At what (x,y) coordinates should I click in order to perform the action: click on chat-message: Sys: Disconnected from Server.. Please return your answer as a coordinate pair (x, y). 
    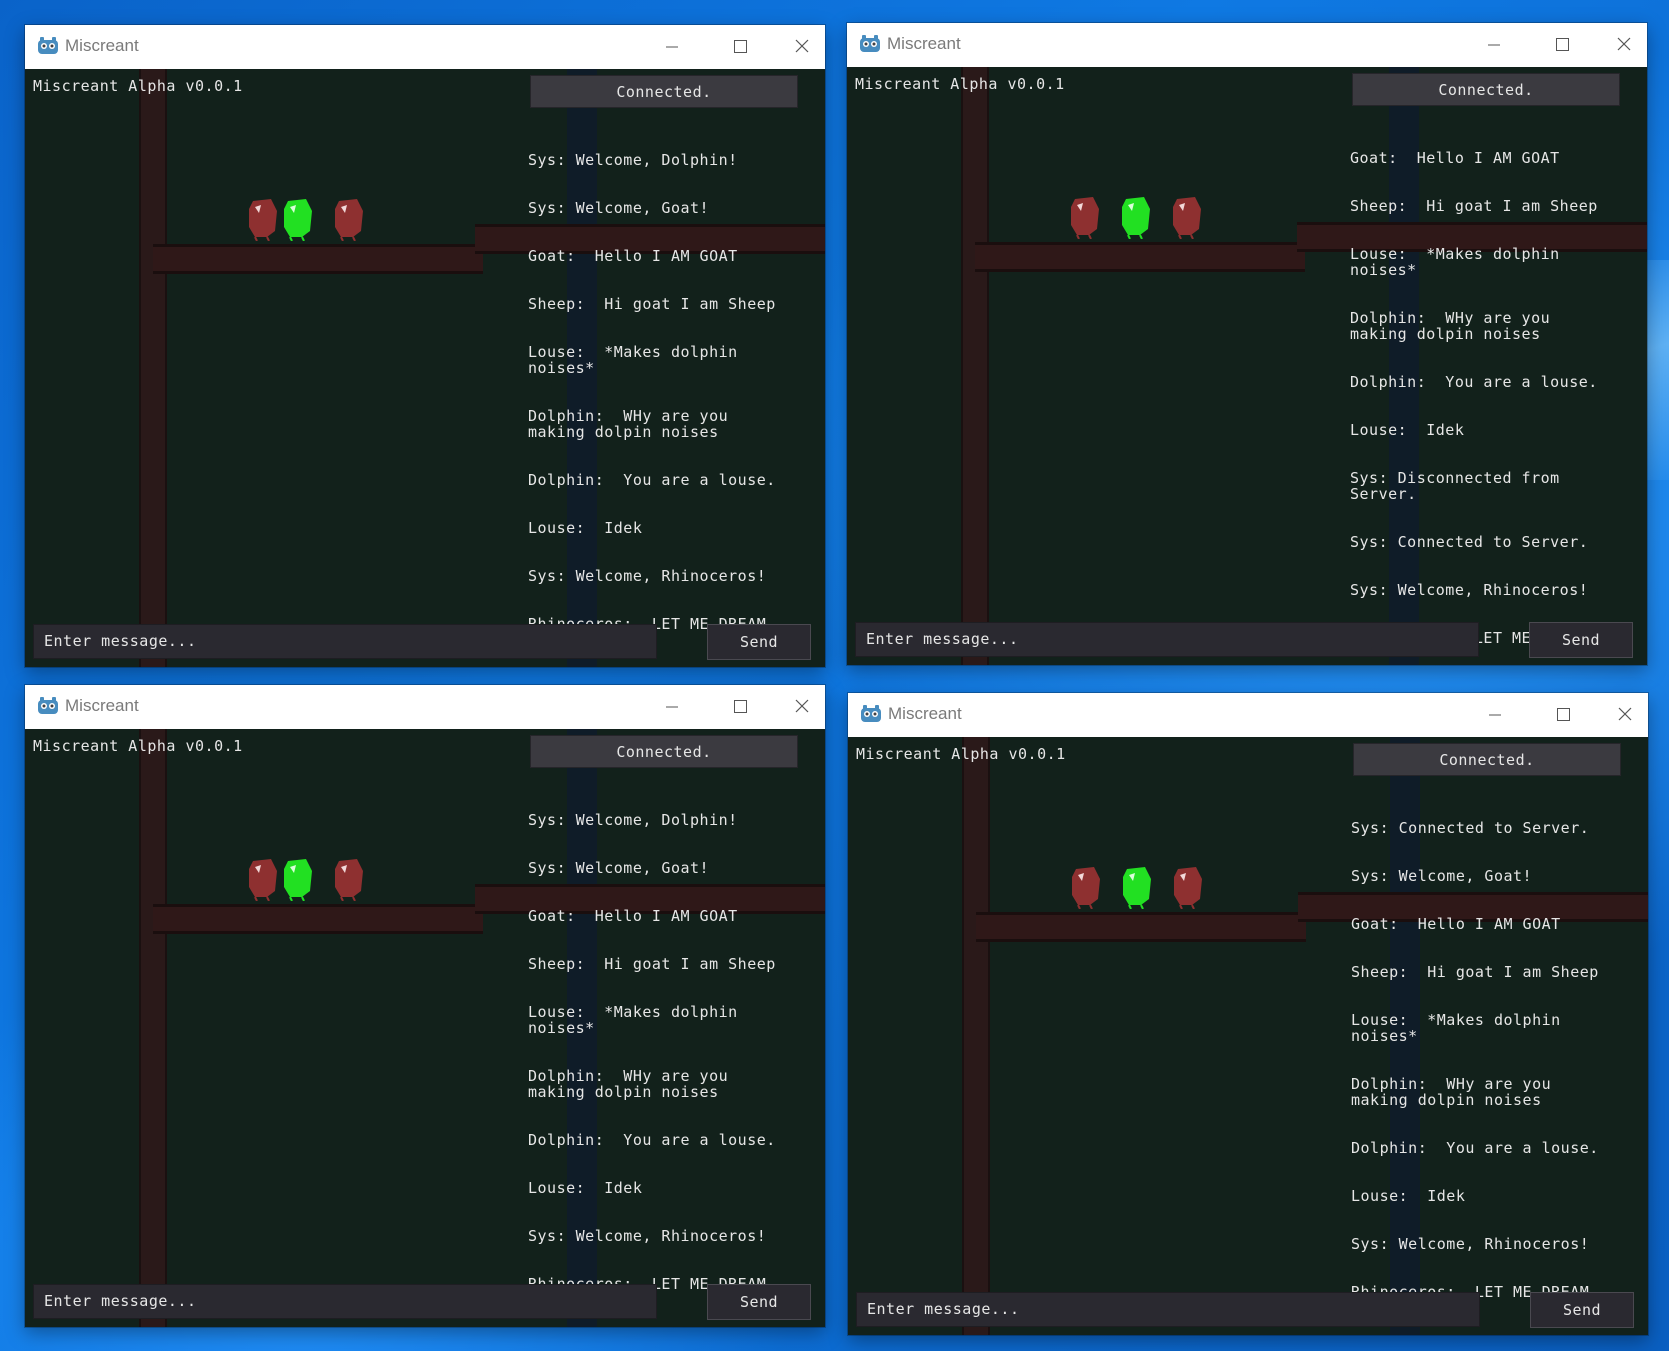
    Looking at the image, I should click on (1460, 486).